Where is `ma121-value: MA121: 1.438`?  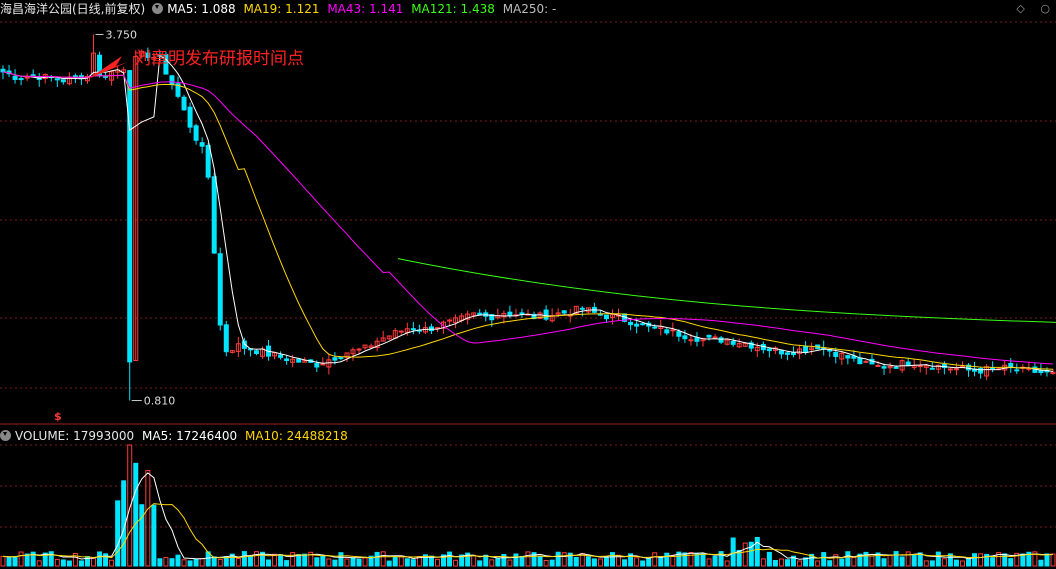 ma121-value: MA121: 1.438 is located at coordinates (453, 9).